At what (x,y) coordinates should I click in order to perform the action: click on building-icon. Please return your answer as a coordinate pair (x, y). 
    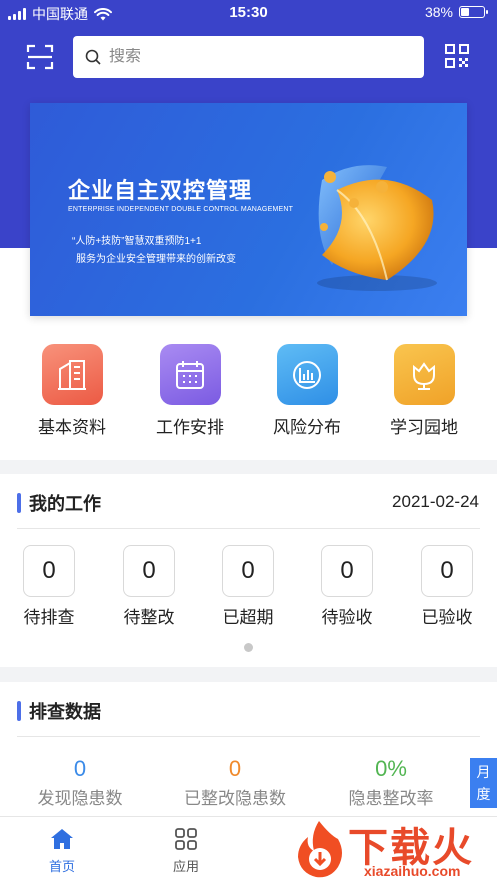
    Looking at the image, I should click on (72, 374).